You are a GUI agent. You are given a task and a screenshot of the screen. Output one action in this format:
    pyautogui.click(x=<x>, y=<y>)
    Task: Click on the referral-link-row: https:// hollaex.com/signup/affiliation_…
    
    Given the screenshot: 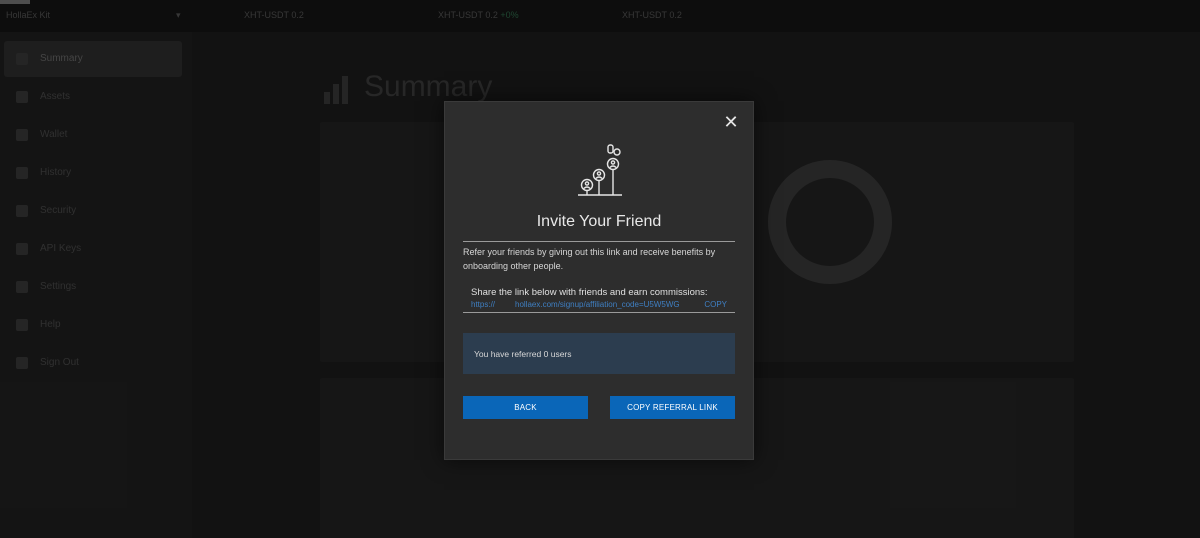 What is the action you would take?
    pyautogui.click(x=599, y=306)
    